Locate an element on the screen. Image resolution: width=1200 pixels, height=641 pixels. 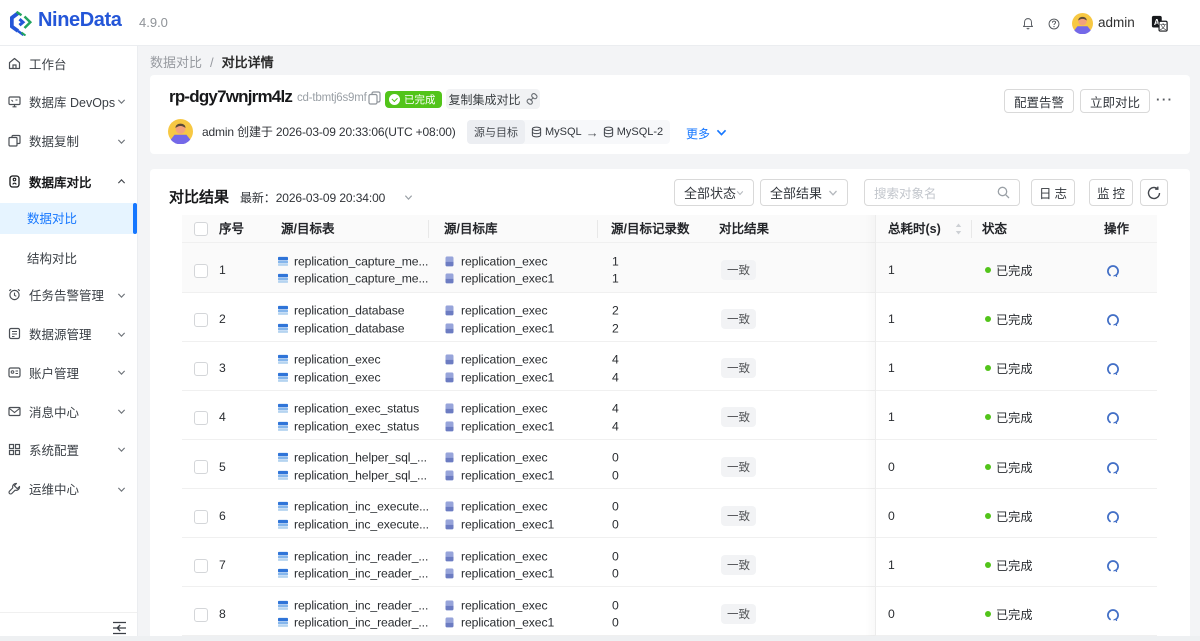
svg-text: 文 is located at coordinates (1163, 26).